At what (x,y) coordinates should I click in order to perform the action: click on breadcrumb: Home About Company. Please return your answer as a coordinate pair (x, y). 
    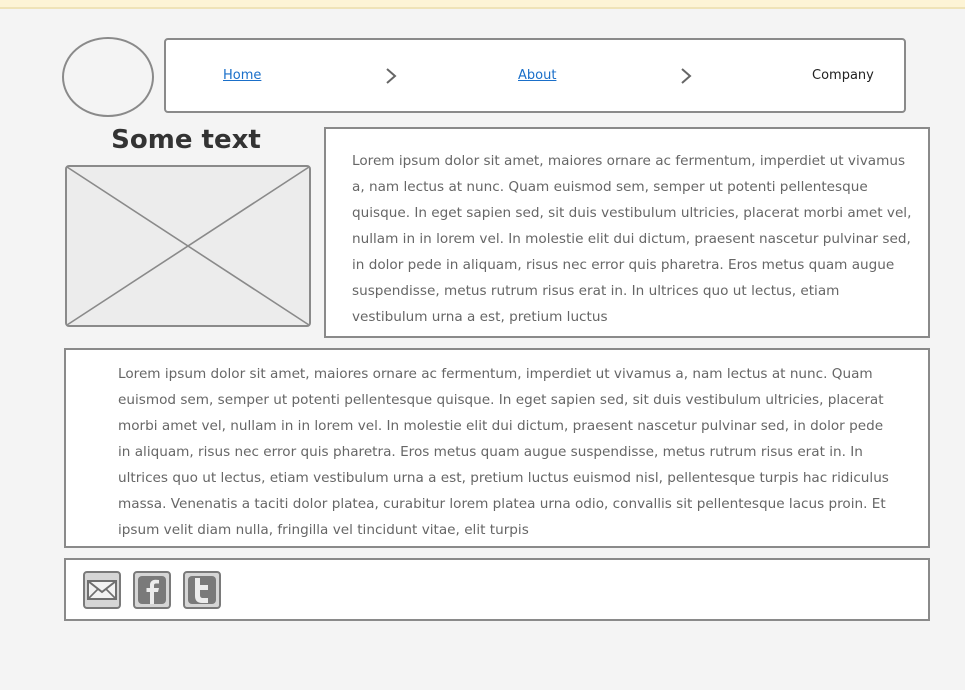
    Looking at the image, I should click on (535, 75).